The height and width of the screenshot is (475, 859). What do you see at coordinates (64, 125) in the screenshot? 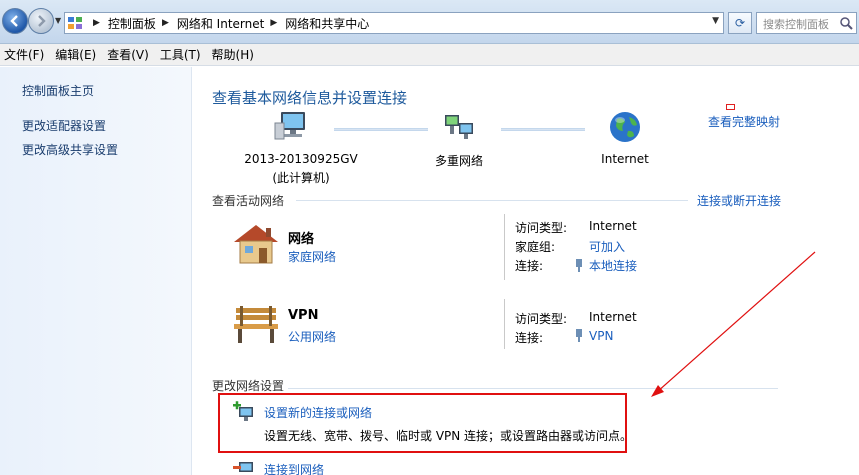
I see `sidebar-item-adapter-settings: 更改适配器设置` at bounding box center [64, 125].